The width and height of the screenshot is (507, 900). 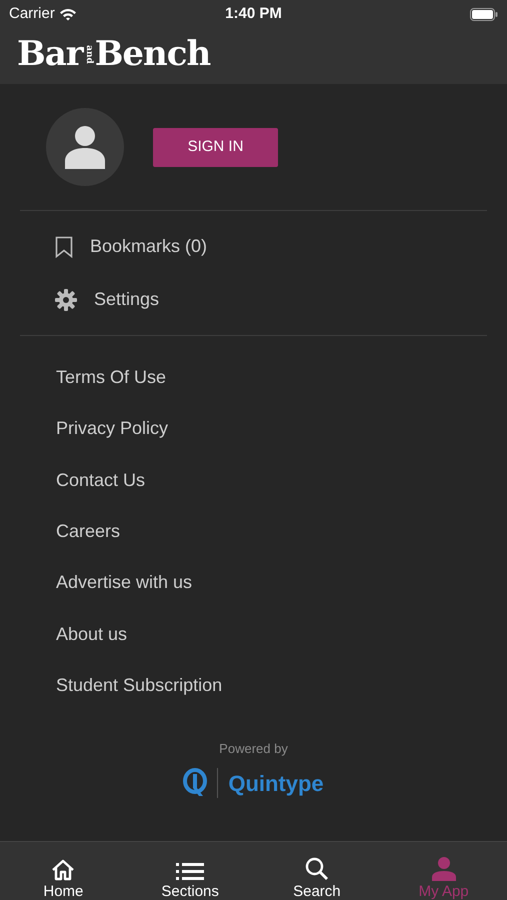 I want to click on wifi-icon, so click(x=67, y=14).